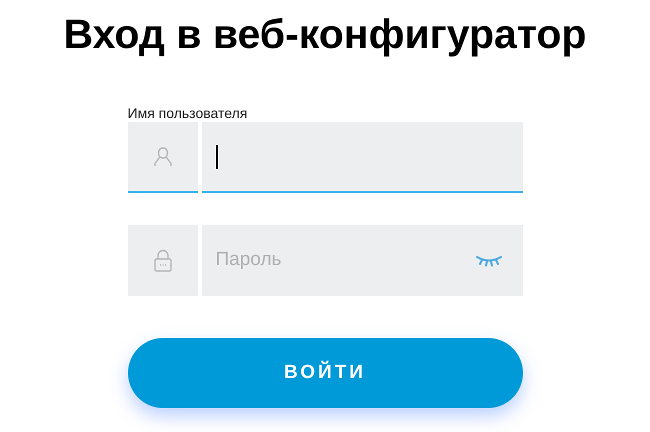 The image size is (650, 432). Describe the element at coordinates (217, 156) in the screenshot. I see `text-cursor` at that location.